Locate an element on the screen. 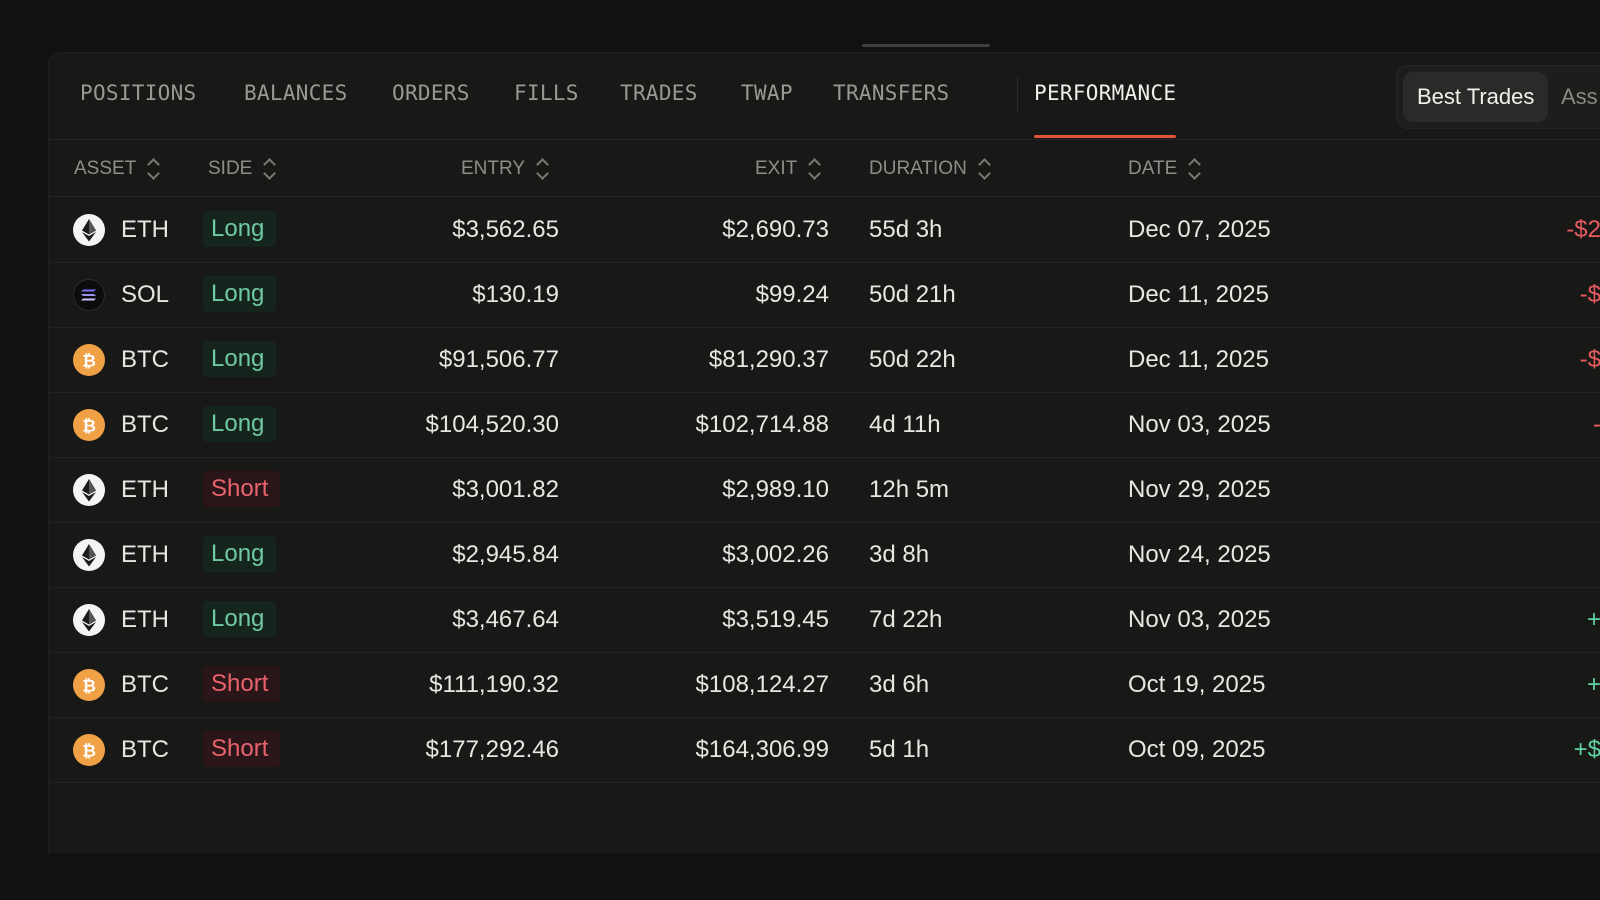 The width and height of the screenshot is (1600, 900). column-date-label: DATE is located at coordinates (1153, 168).